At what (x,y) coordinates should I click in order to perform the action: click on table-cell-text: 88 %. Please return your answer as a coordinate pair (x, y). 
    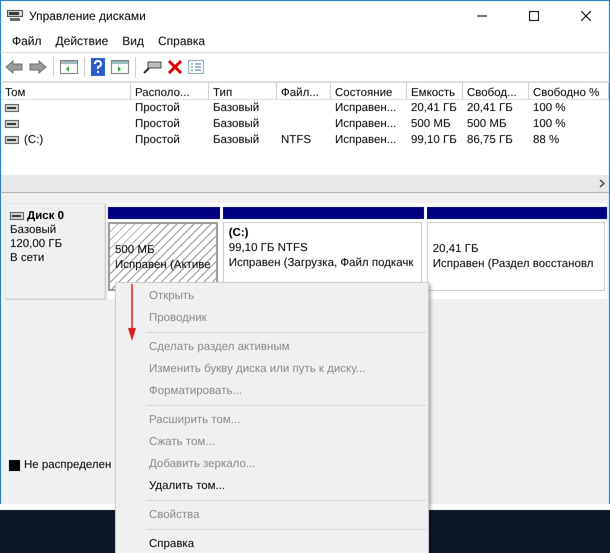
    Looking at the image, I should click on (546, 140).